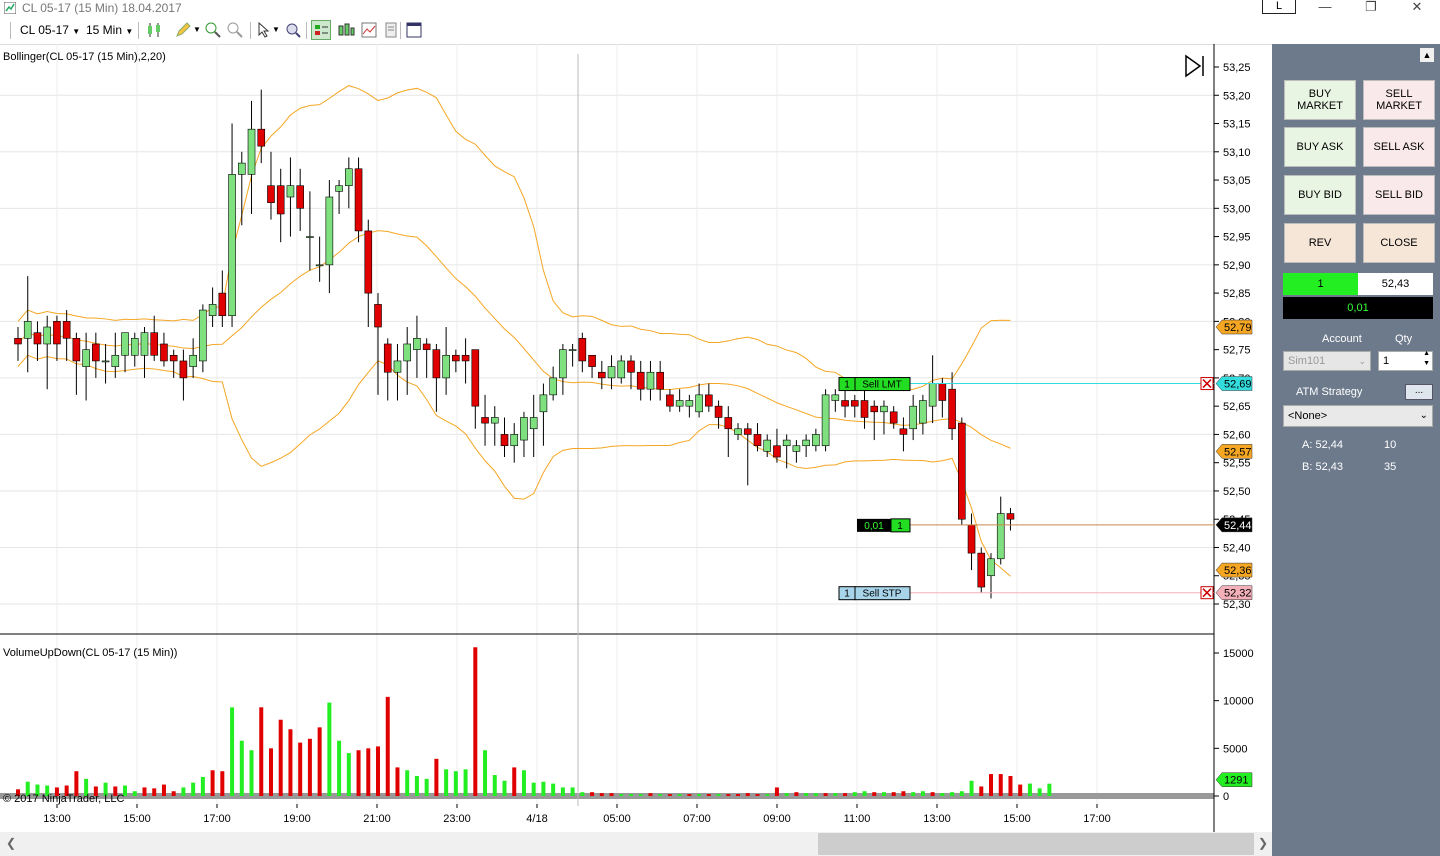 This screenshot has width=1440, height=856. What do you see at coordinates (1371, 8) in the screenshot?
I see `maximize-icon: ❐` at bounding box center [1371, 8].